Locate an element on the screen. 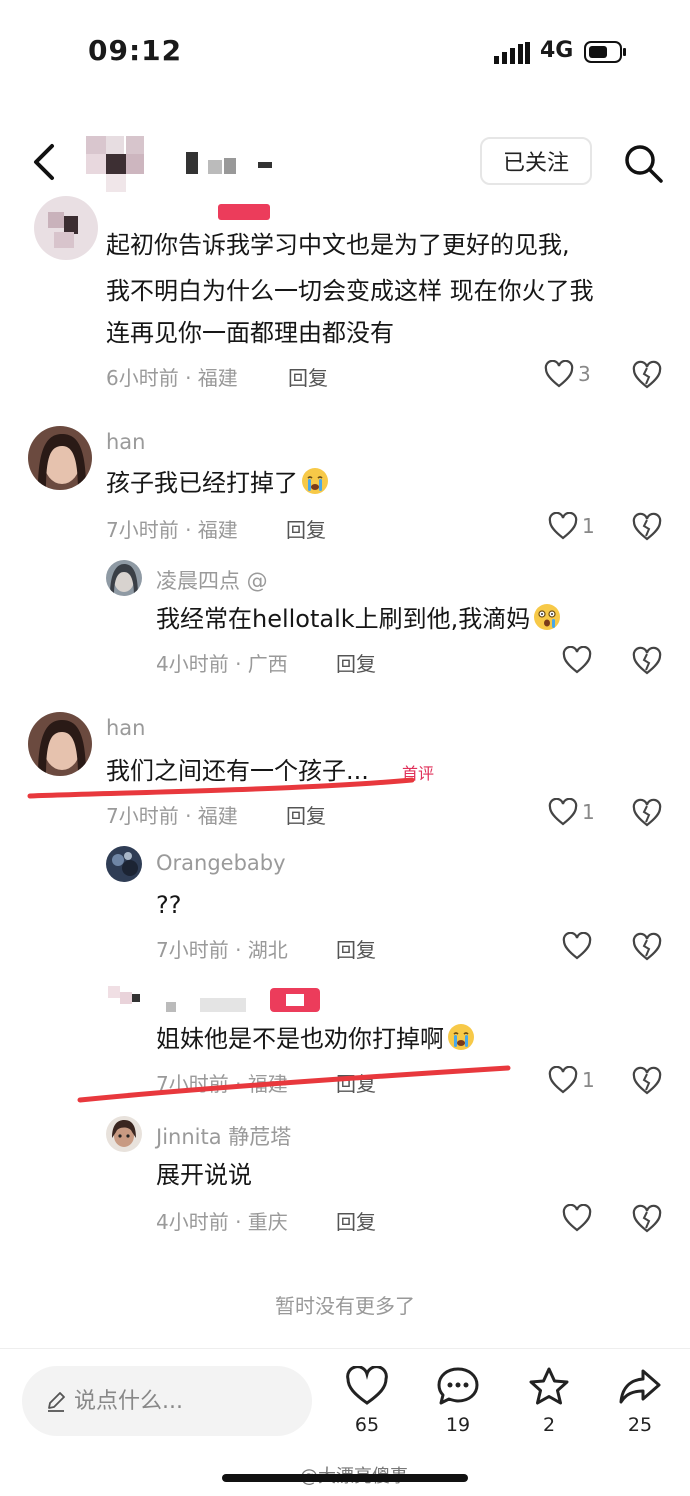  comment-text-line: 连再见你一面都理由都没有 is located at coordinates (250, 333).